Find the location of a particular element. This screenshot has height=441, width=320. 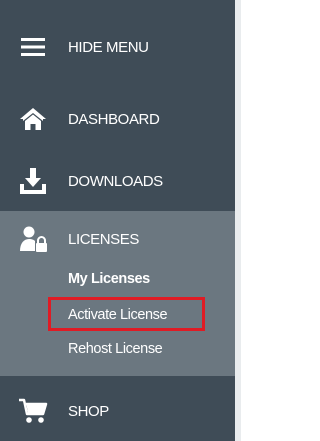

home-icon is located at coordinates (33, 119).